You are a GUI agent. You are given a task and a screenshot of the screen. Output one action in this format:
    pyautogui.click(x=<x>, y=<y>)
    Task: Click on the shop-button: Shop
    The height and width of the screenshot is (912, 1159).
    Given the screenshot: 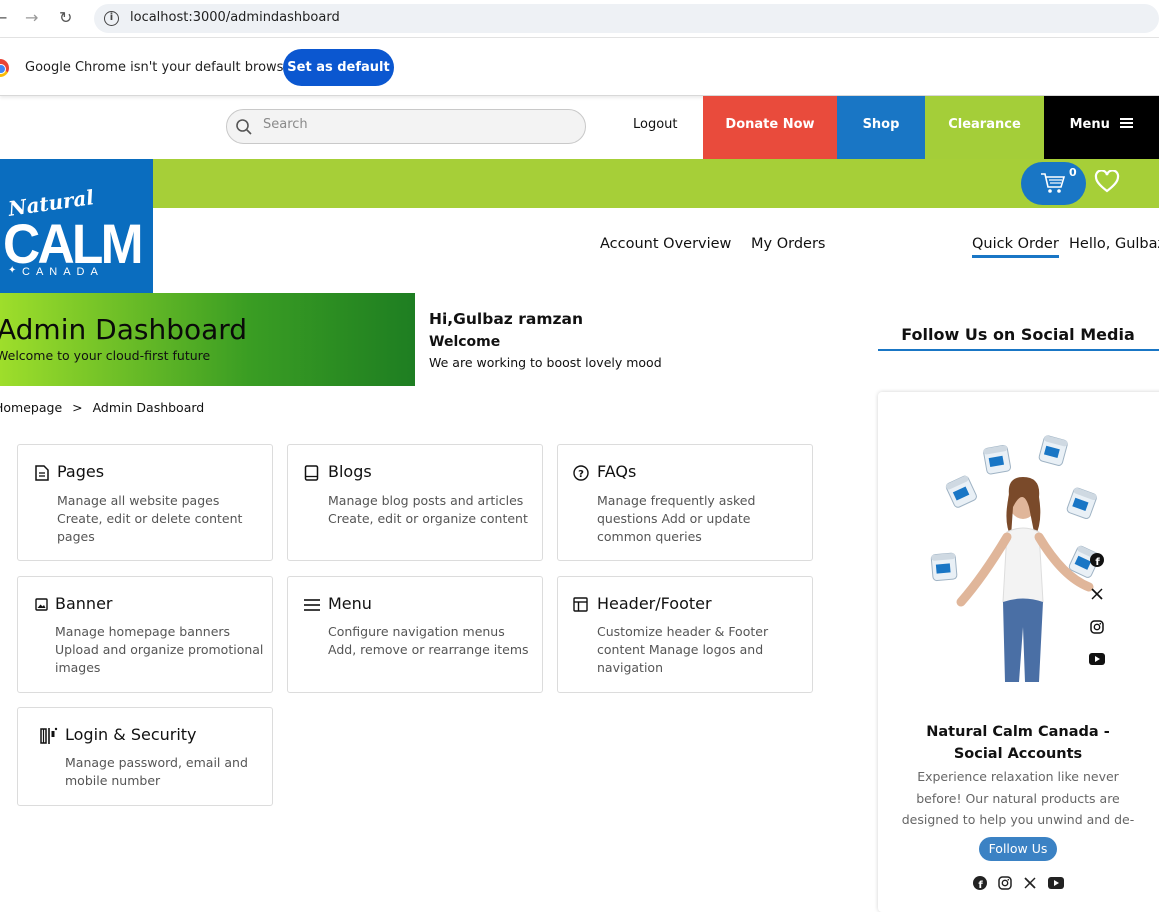 What is the action you would take?
    pyautogui.click(x=881, y=127)
    